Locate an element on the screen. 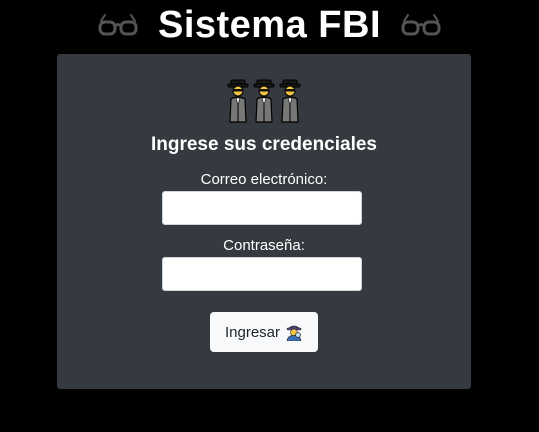 The image size is (539, 432). password-label: Contraseña: is located at coordinates (264, 245).